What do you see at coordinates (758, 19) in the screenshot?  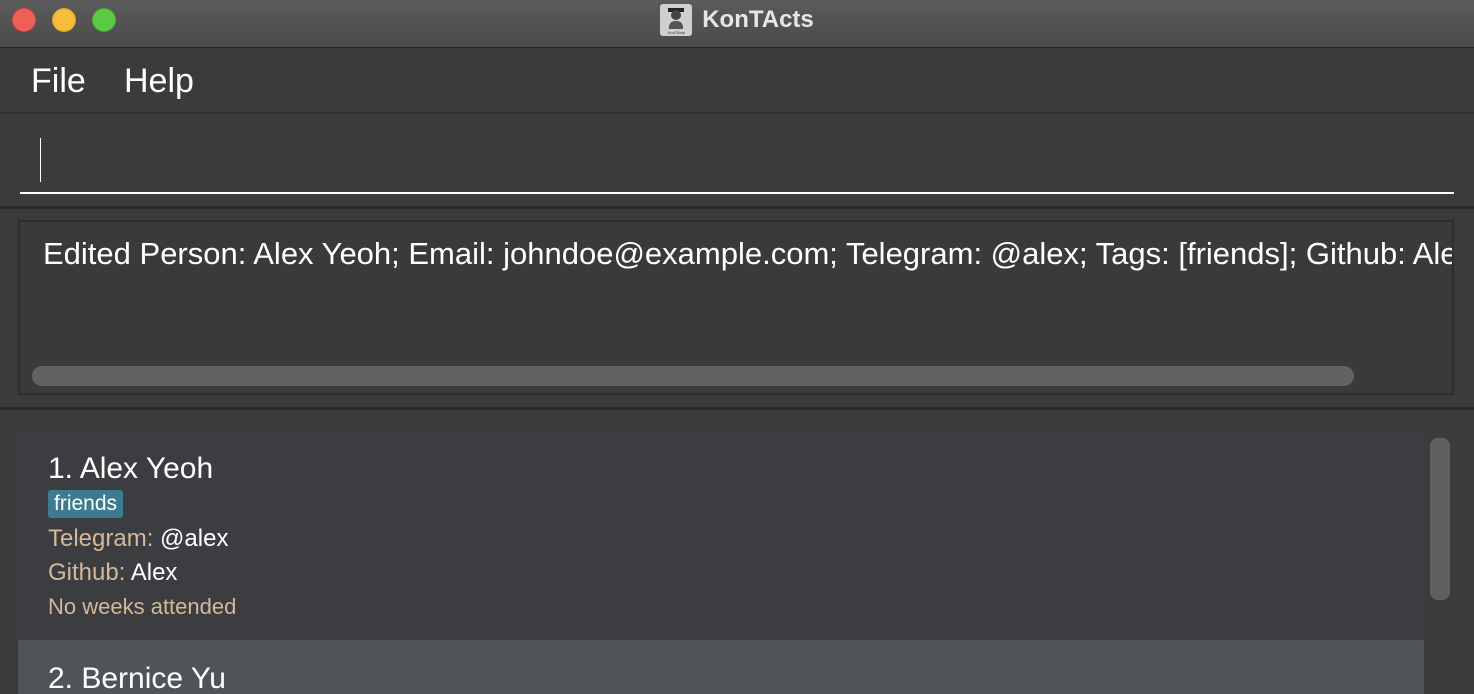 I see `window-title: KonTActs` at bounding box center [758, 19].